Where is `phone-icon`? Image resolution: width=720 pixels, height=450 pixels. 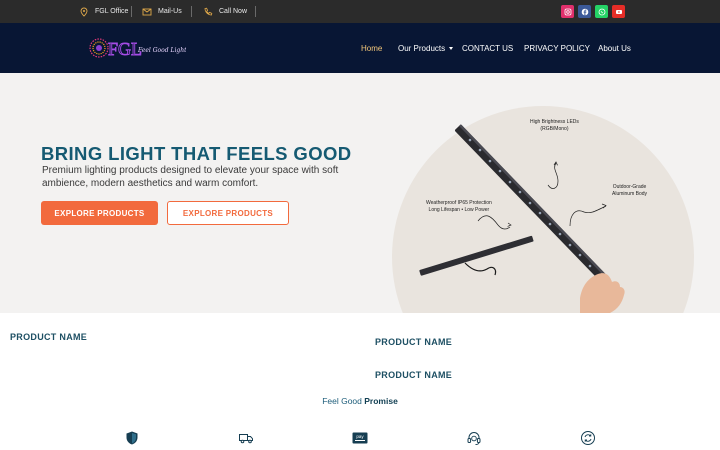 phone-icon is located at coordinates (208, 11).